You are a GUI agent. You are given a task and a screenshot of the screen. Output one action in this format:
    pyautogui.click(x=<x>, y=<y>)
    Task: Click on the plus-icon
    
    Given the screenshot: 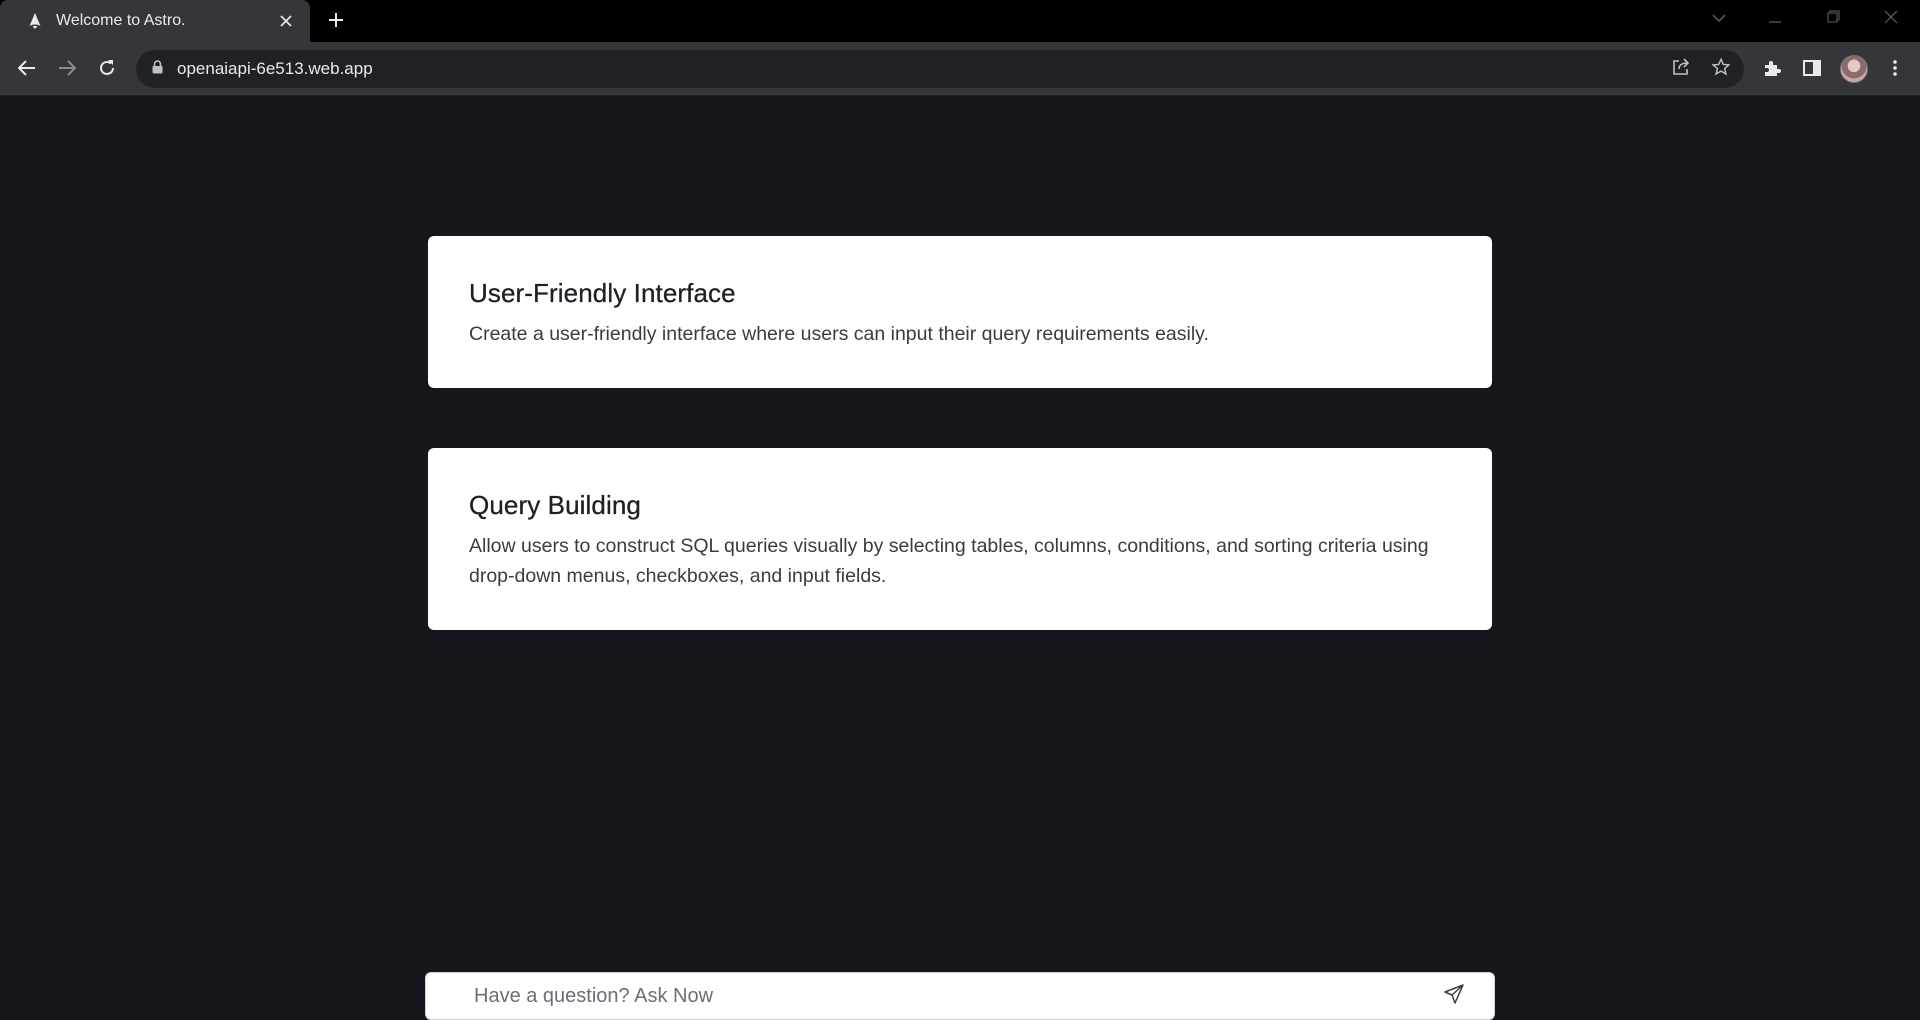 What is the action you would take?
    pyautogui.click(x=336, y=22)
    